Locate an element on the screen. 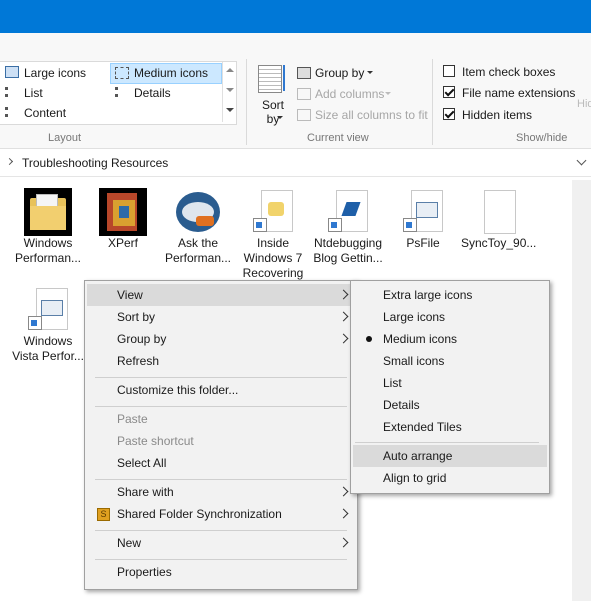  sort-arrow-icon is located at coordinates (284, 78).